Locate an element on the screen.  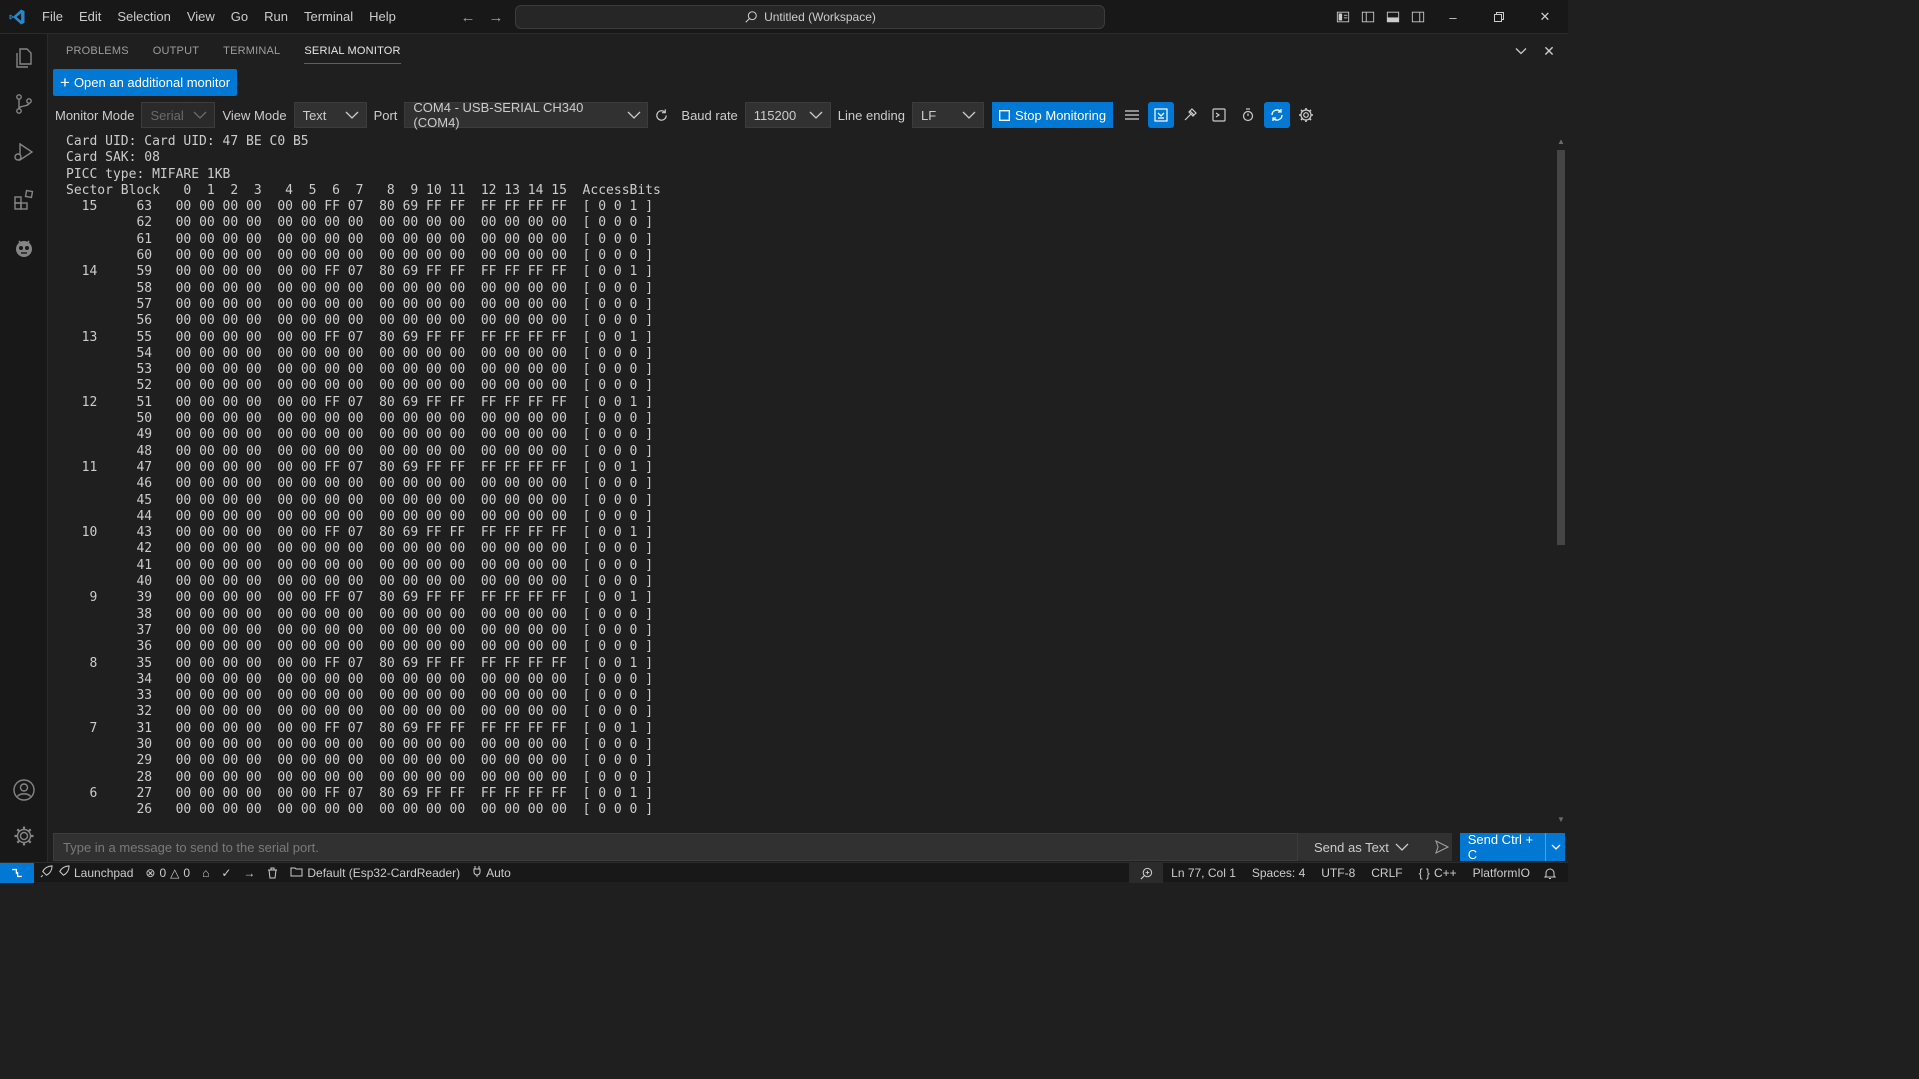
timestamp-icon is located at coordinates (1248, 115).